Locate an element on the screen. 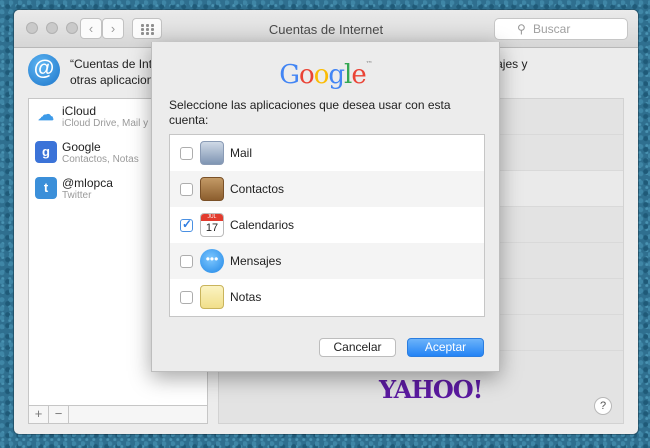 This screenshot has width=650, height=448. remove-account-button: − is located at coordinates (59, 414).